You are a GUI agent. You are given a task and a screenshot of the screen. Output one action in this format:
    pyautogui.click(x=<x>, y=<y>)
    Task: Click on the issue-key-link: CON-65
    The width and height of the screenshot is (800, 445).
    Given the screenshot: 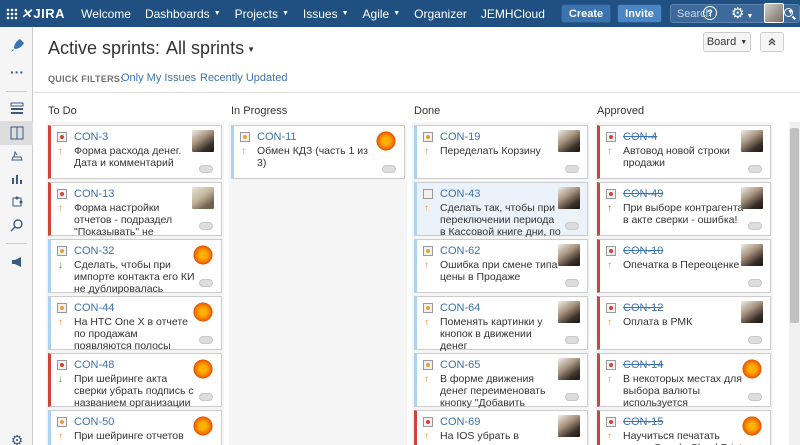 What is the action you would take?
    pyautogui.click(x=460, y=365)
    